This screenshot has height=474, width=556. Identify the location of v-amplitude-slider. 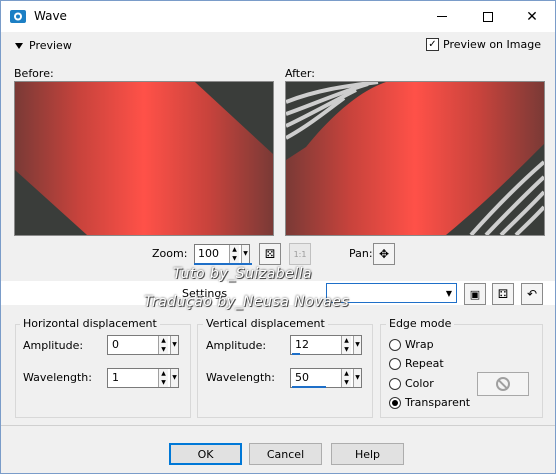
(296, 354).